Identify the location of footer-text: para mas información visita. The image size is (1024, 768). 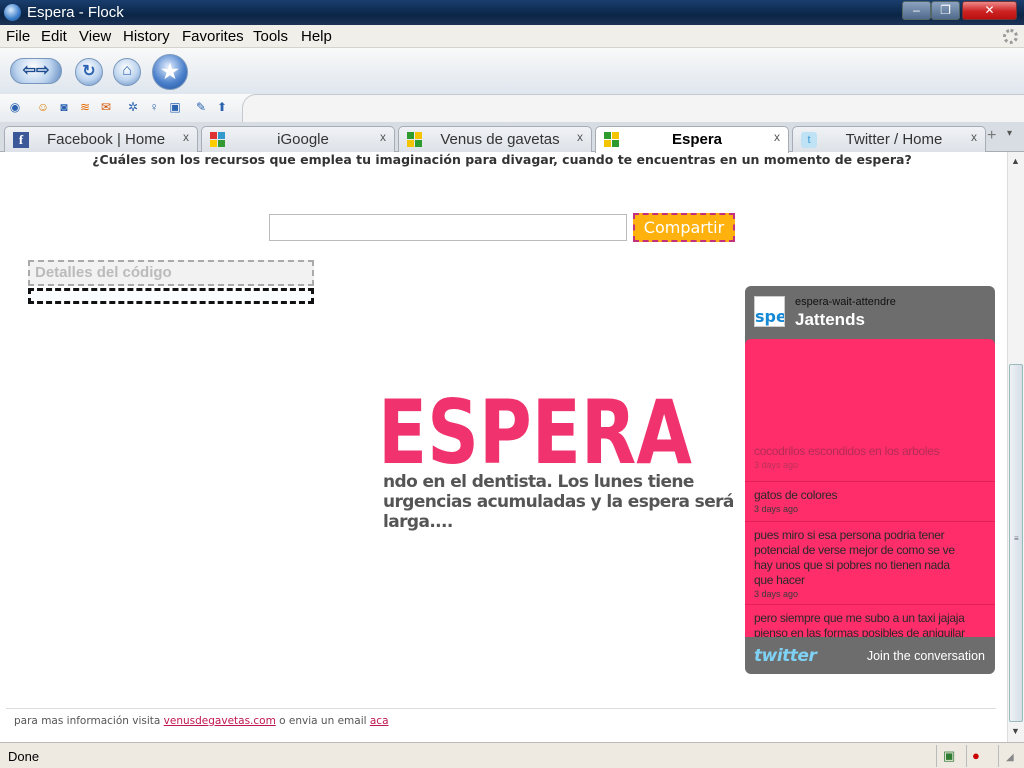
(89, 721).